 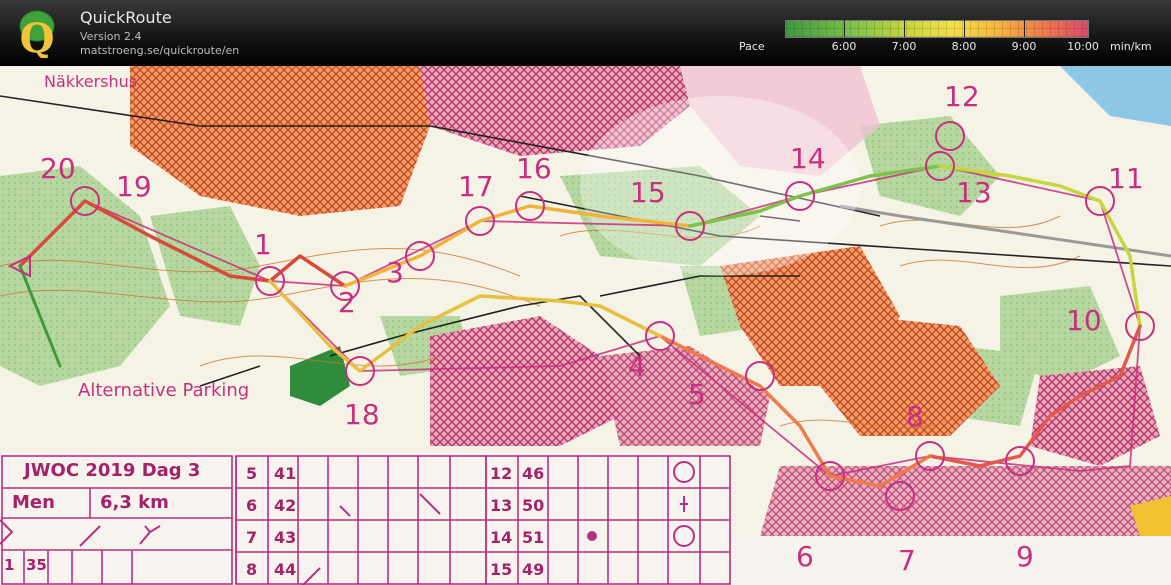 What do you see at coordinates (962, 96) in the screenshot?
I see `control-number: 12` at bounding box center [962, 96].